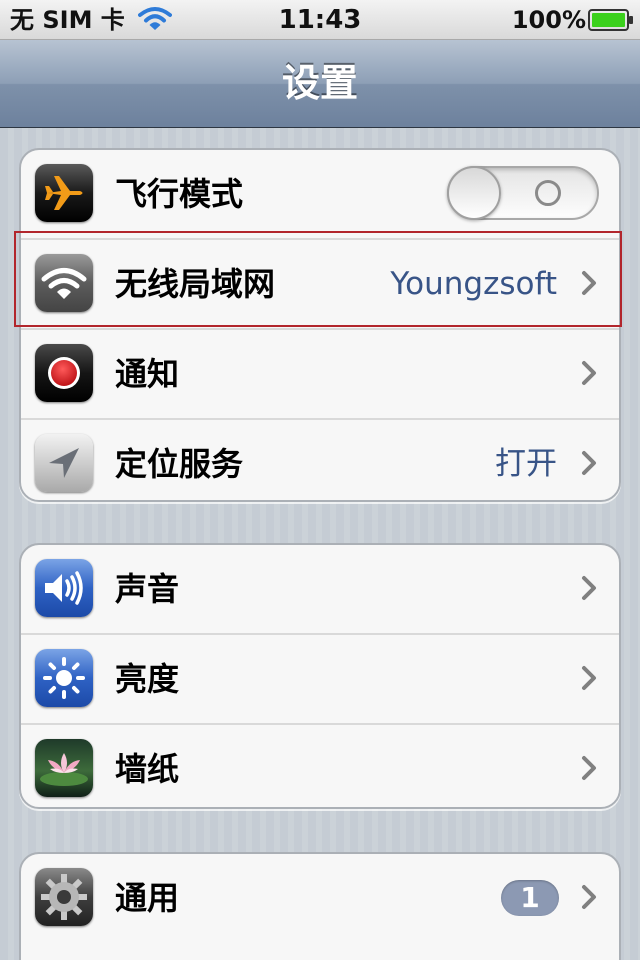 Image resolution: width=640 pixels, height=960 pixels. I want to click on battery-icon, so click(611, 20).